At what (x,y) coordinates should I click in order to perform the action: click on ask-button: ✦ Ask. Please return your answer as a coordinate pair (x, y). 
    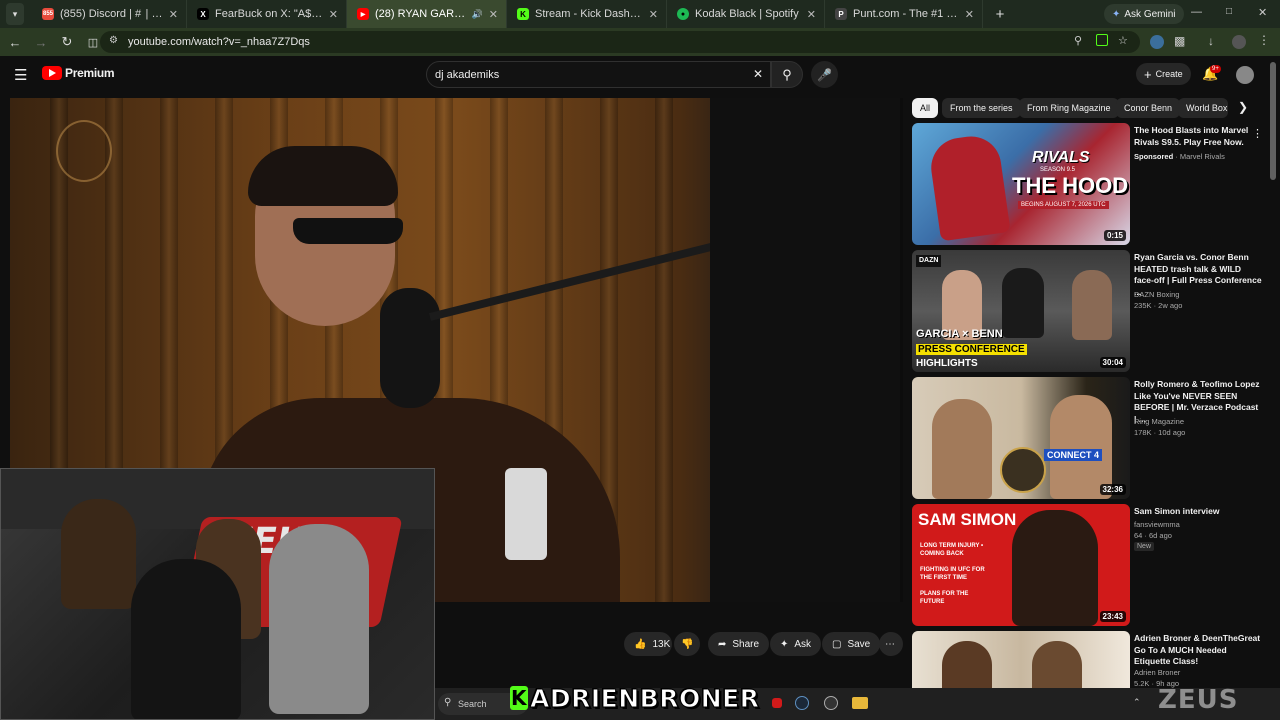
    Looking at the image, I should click on (796, 644).